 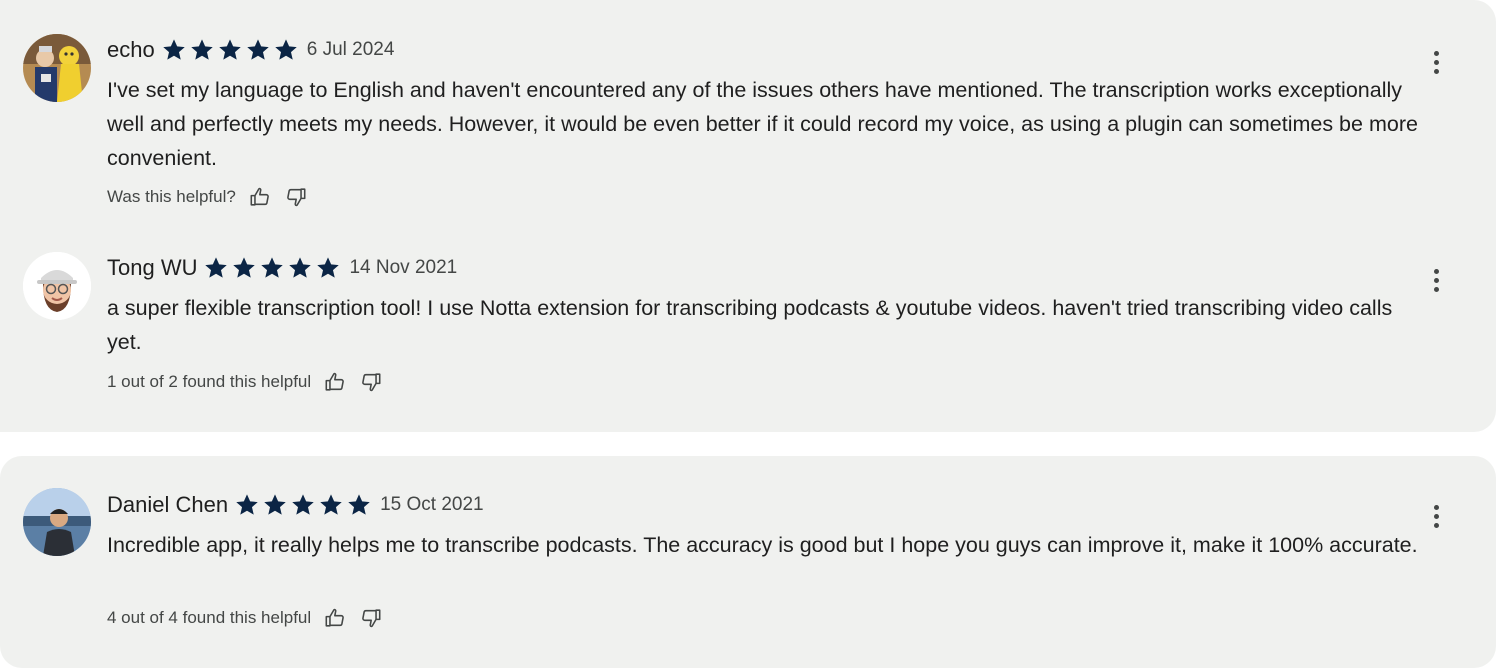 What do you see at coordinates (209, 381) in the screenshot?
I see `helpful-text: 1 out of 2 found this helpful` at bounding box center [209, 381].